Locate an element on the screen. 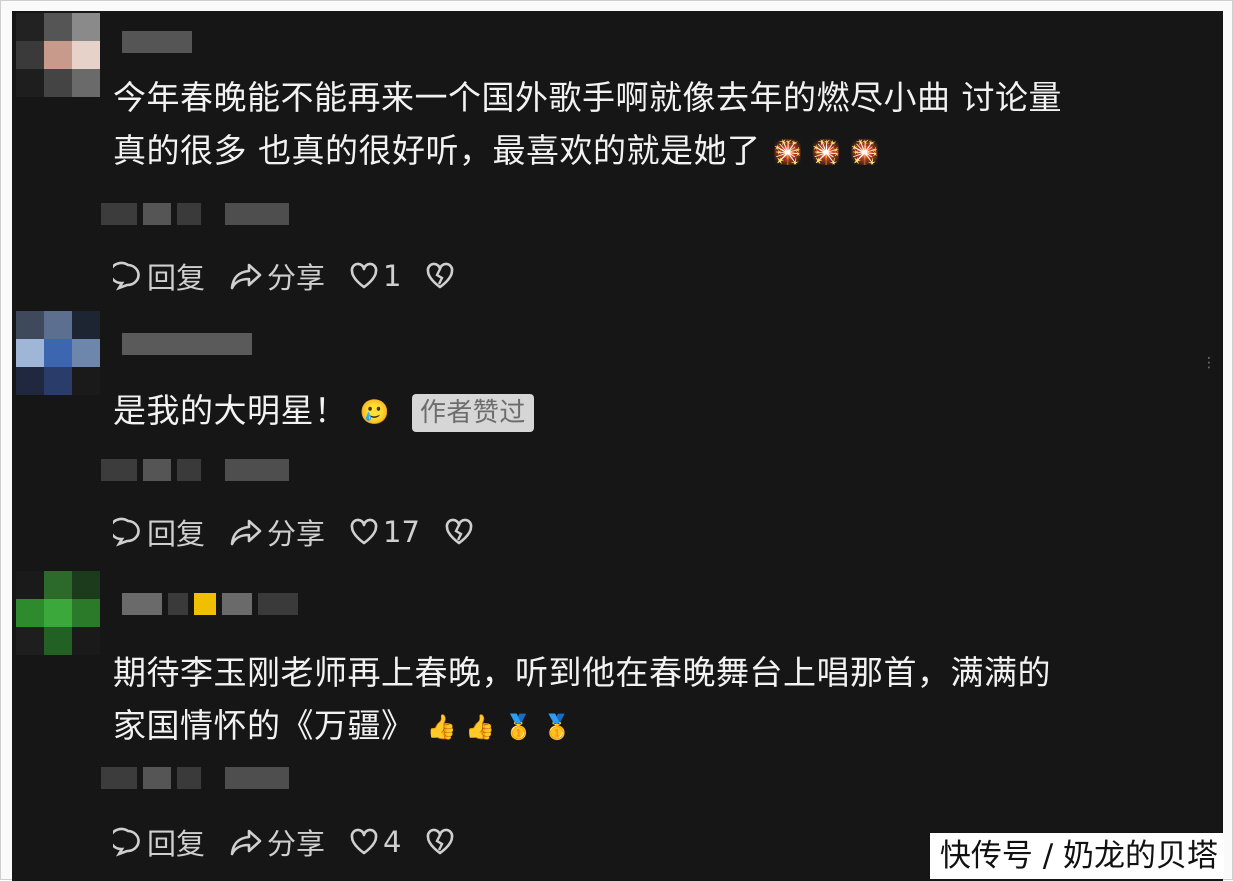  like-count: 4 is located at coordinates (392, 842).